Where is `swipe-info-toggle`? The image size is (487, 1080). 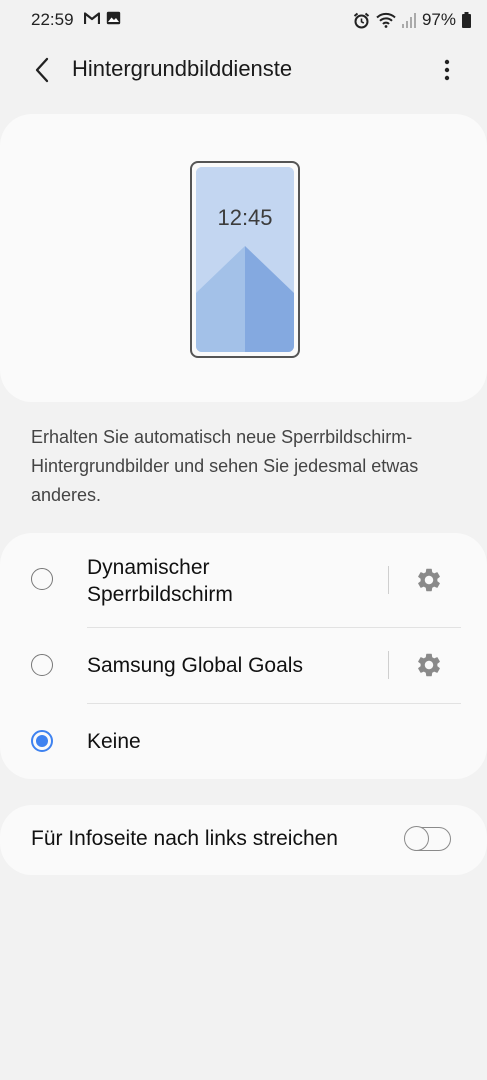 swipe-info-toggle is located at coordinates (427, 838).